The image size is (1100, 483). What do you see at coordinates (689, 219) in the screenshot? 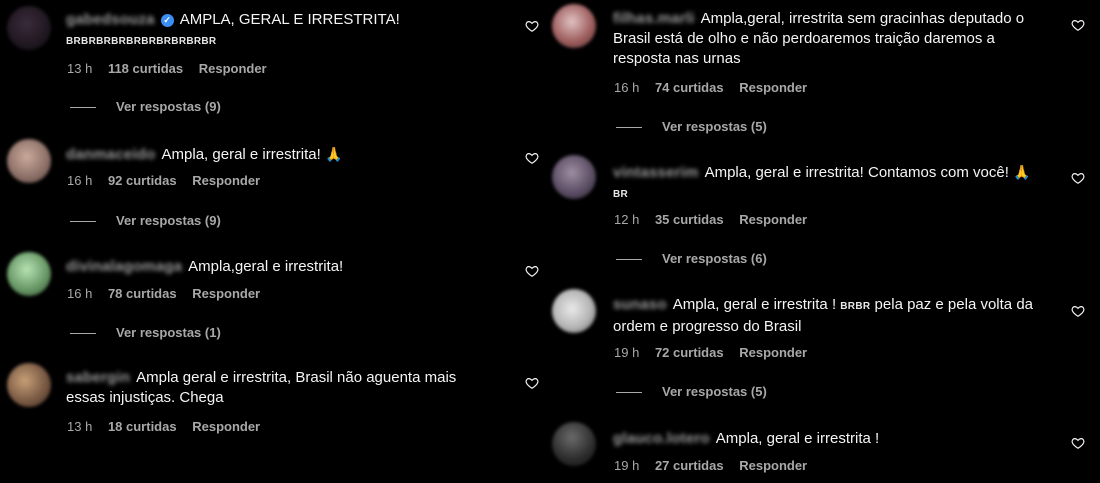
I see `likes-count: 35 curtidas` at bounding box center [689, 219].